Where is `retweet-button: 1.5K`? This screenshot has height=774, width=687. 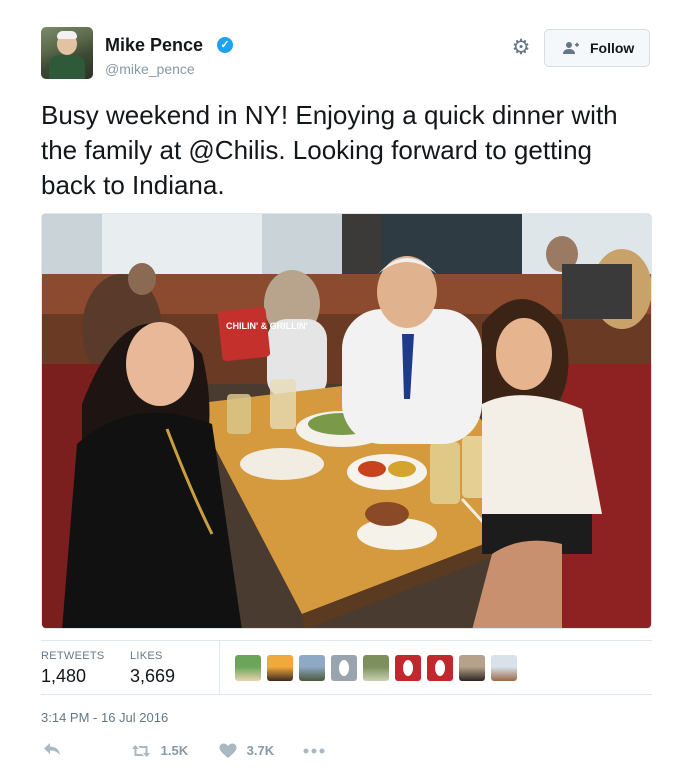
retweet-button: 1.5K is located at coordinates (159, 750).